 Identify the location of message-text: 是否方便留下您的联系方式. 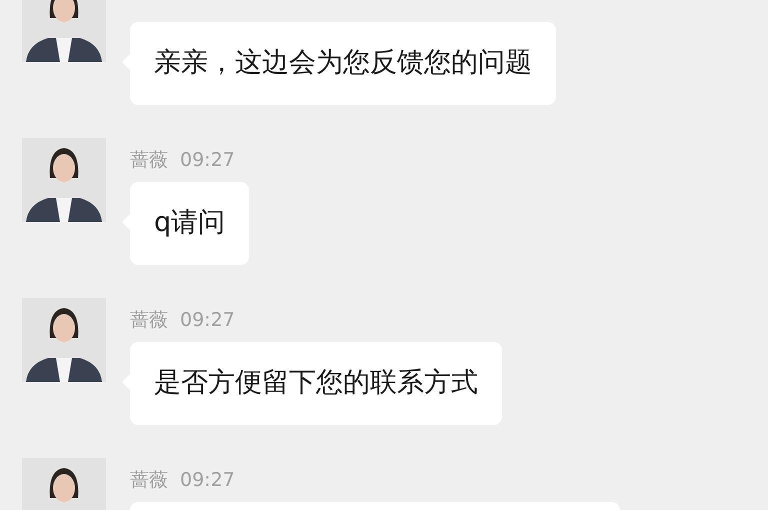
(316, 383).